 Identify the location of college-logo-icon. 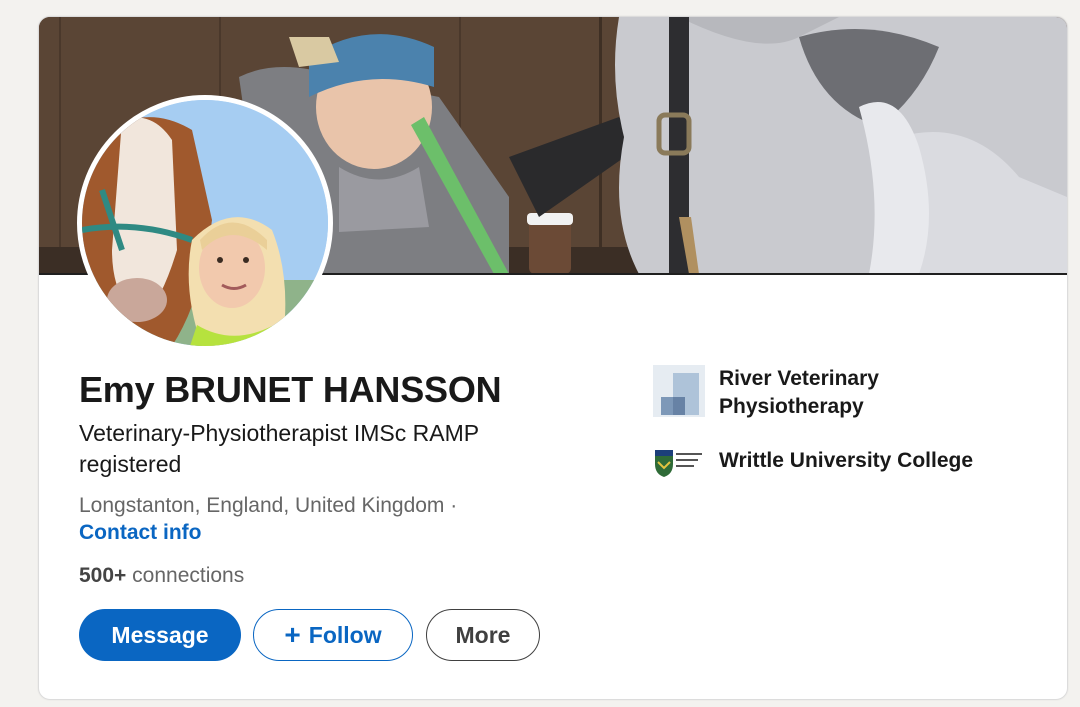
(678, 463).